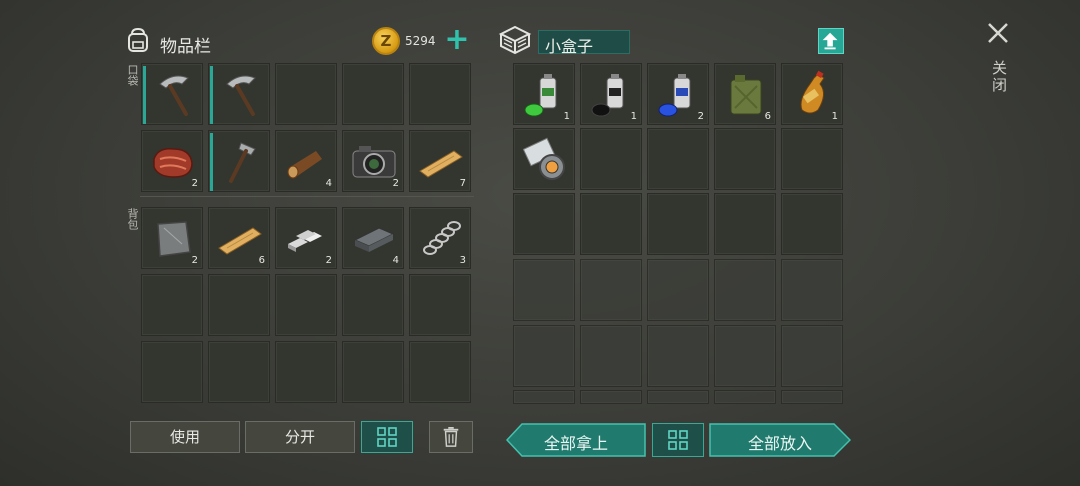  I want to click on take-all-label: 全部拿上, so click(575, 443).